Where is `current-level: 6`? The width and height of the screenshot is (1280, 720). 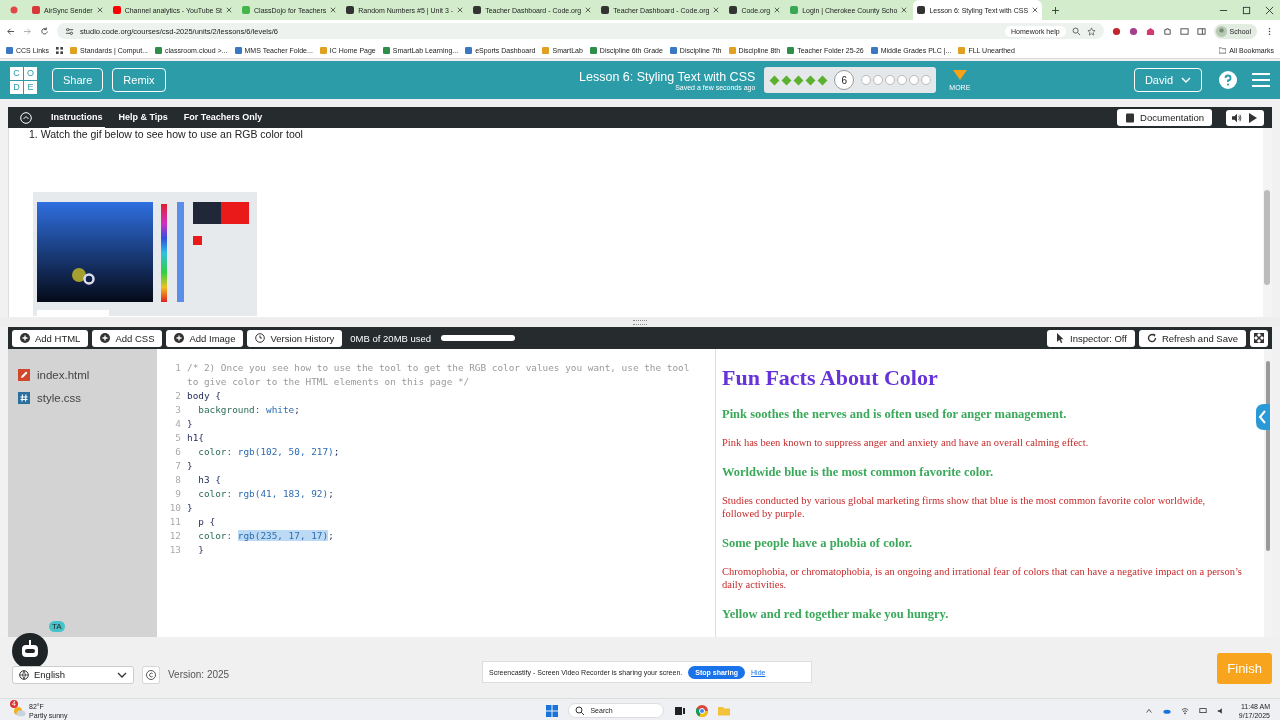
current-level: 6 is located at coordinates (844, 80).